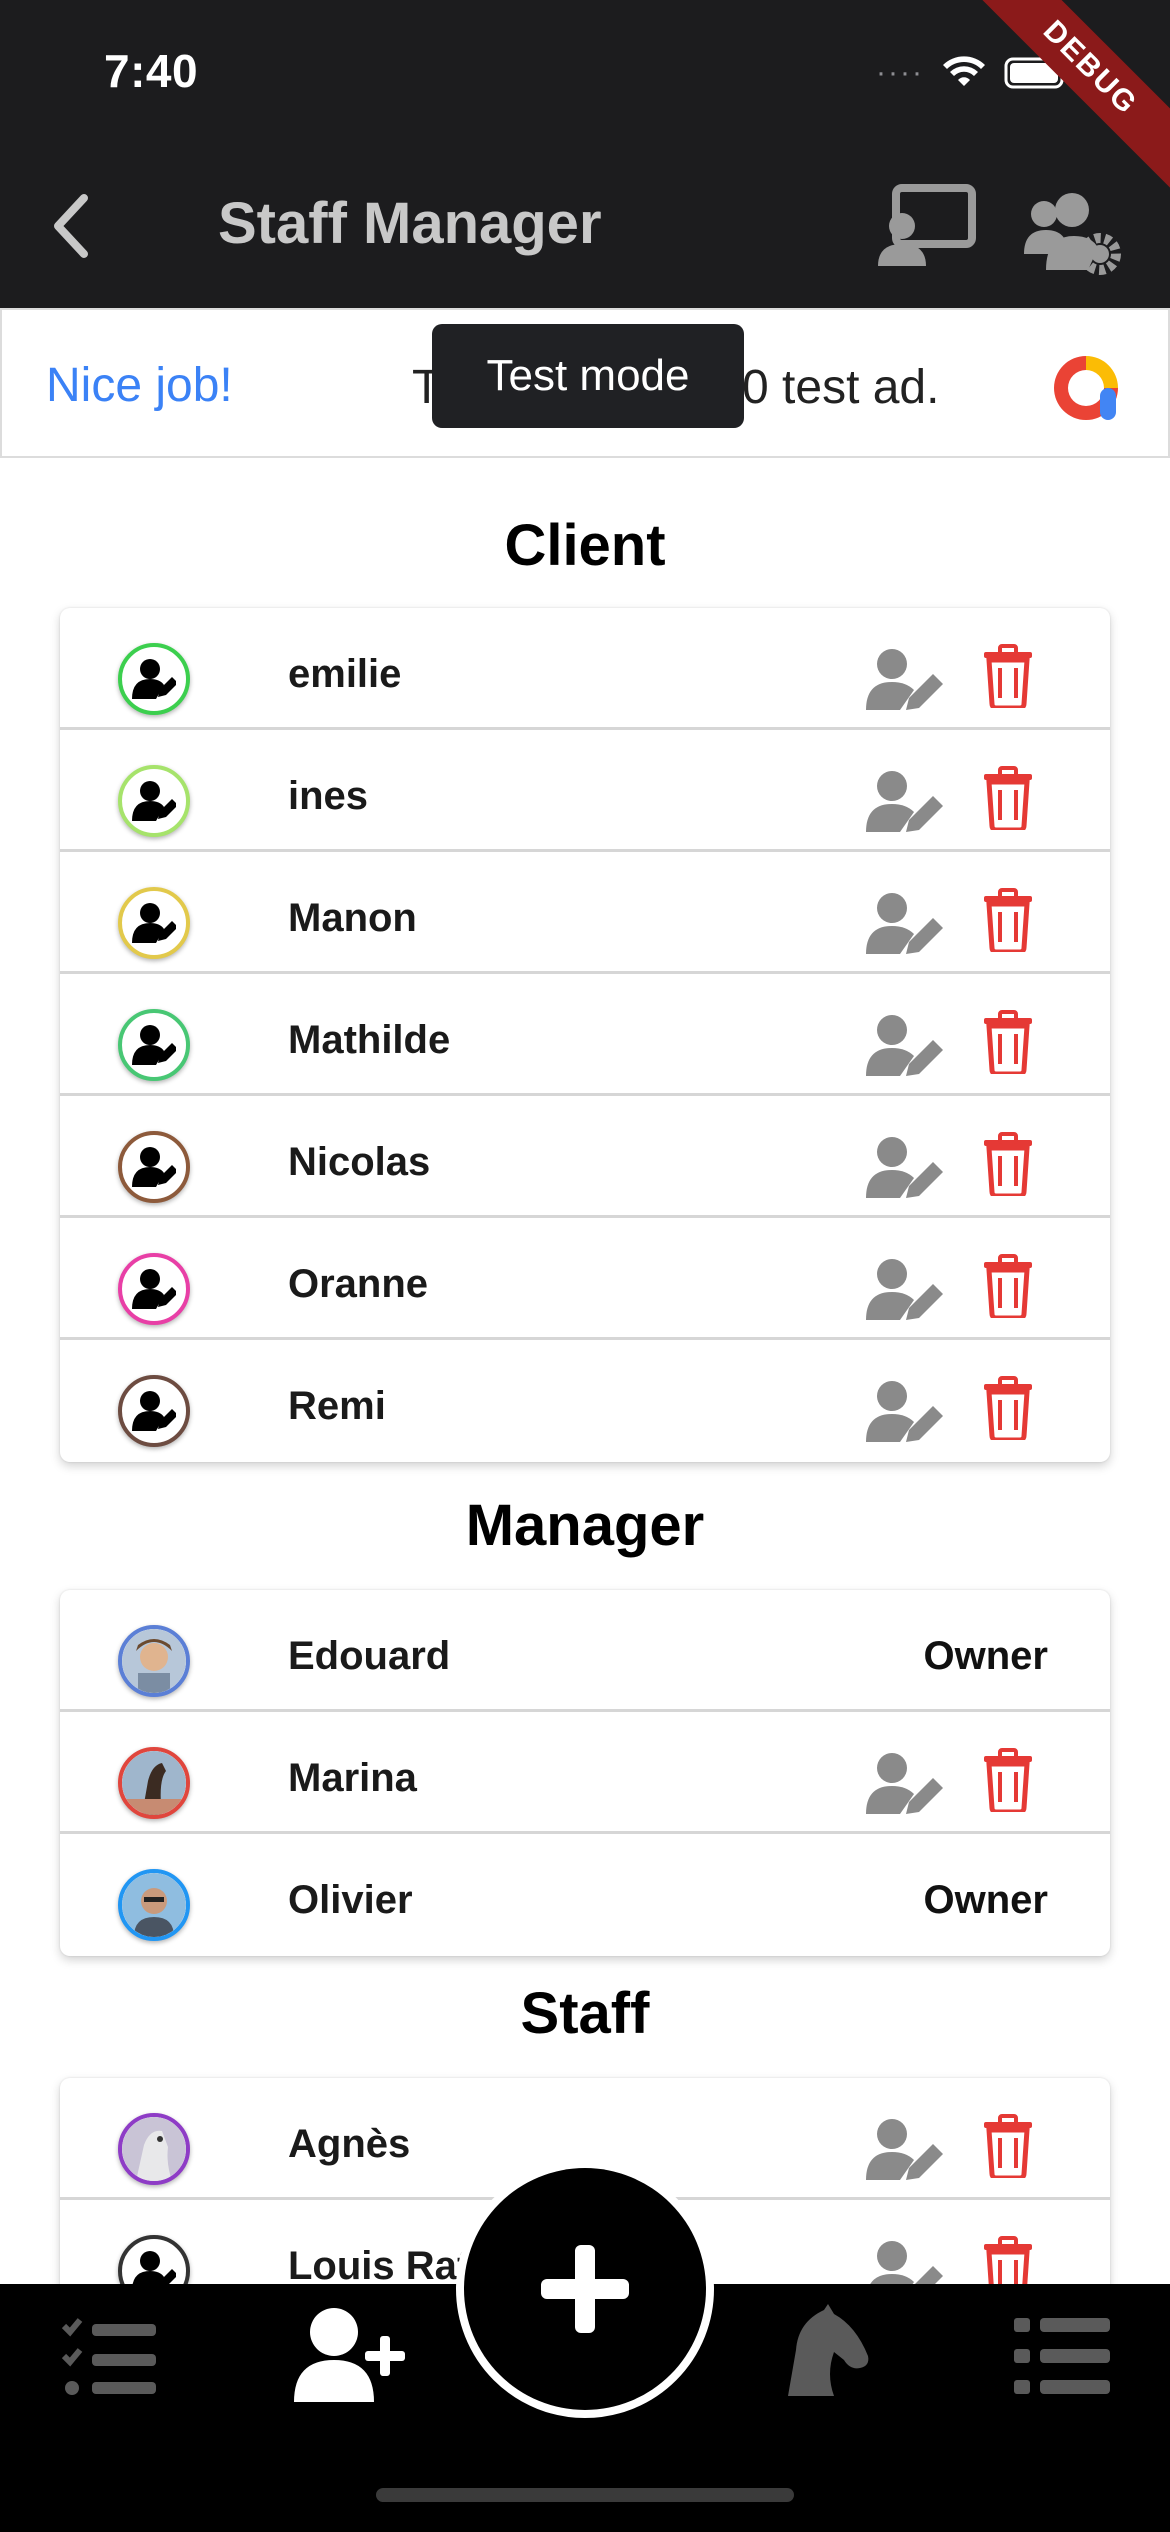 The image size is (1170, 2532). Describe the element at coordinates (585, 913) in the screenshot. I see `list-item: Manon` at that location.